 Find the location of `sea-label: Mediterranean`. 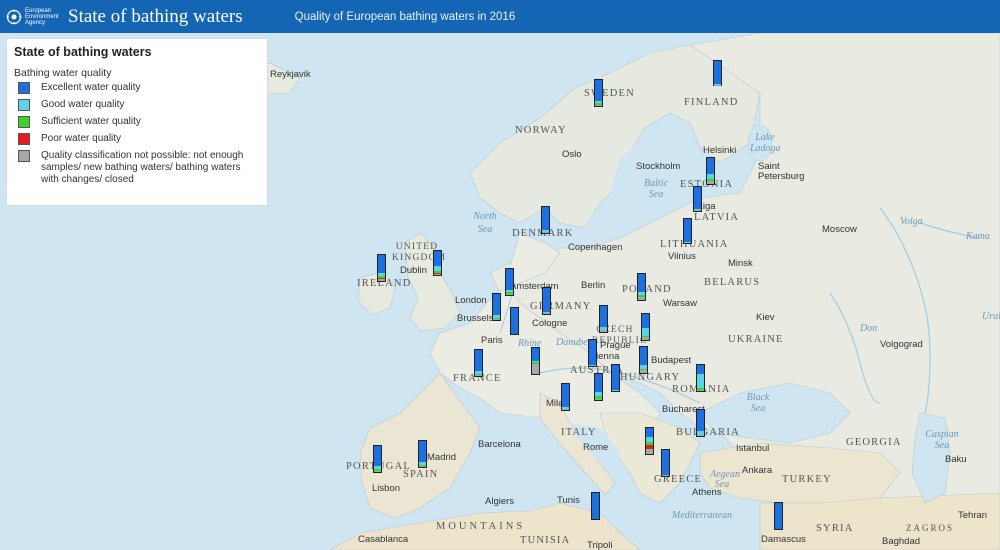

sea-label: Mediterranean is located at coordinates (702, 515).